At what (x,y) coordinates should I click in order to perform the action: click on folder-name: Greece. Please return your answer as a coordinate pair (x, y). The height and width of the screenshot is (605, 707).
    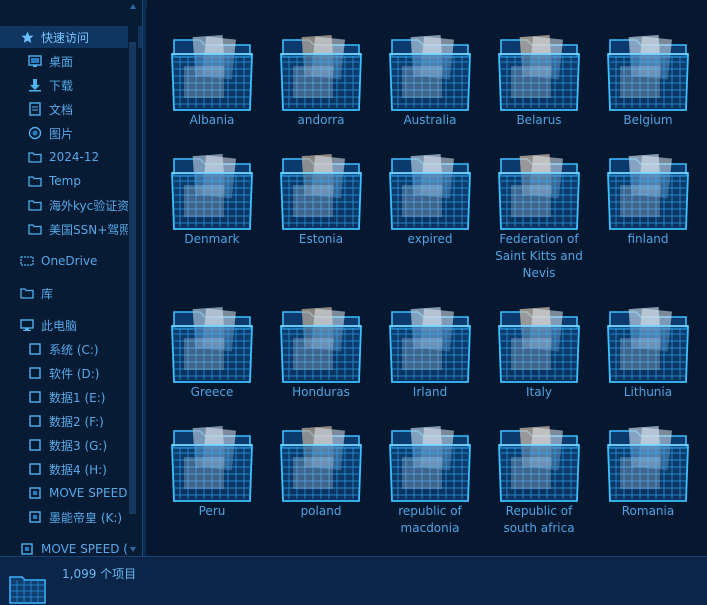
    Looking at the image, I should click on (212, 392).